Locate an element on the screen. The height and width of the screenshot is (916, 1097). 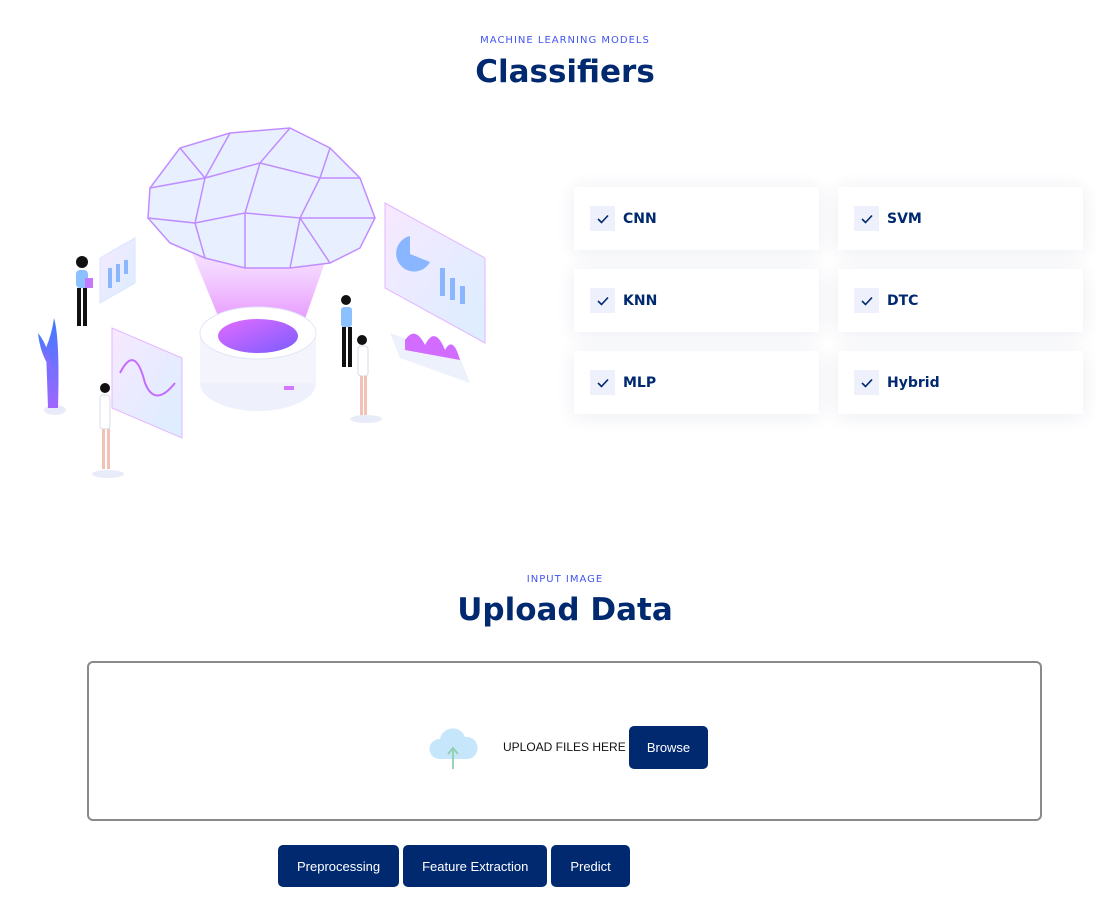
feature-extraction-button: Feature Extraction is located at coordinates (475, 866).